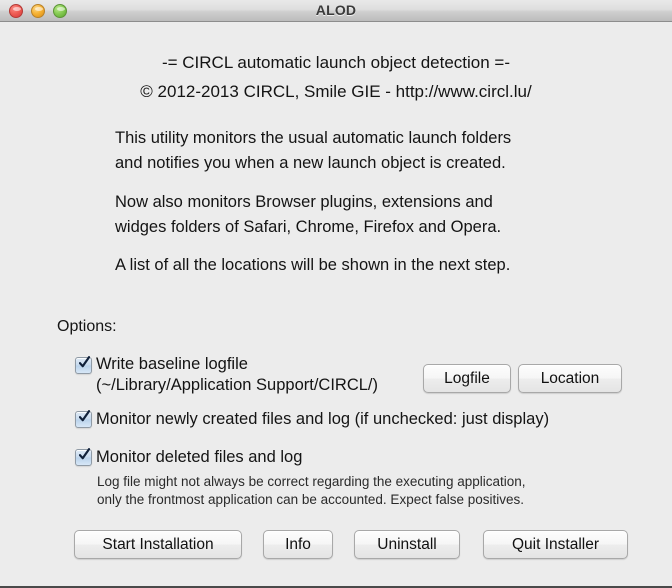 The image size is (672, 588). I want to click on info-button: Info, so click(298, 544).